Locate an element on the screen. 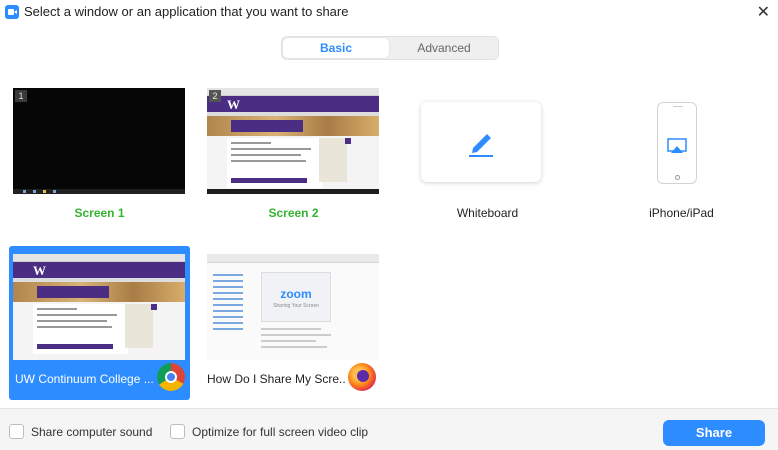 The width and height of the screenshot is (778, 450). share-tile-whiteboard: Whiteboard is located at coordinates (487, 165).